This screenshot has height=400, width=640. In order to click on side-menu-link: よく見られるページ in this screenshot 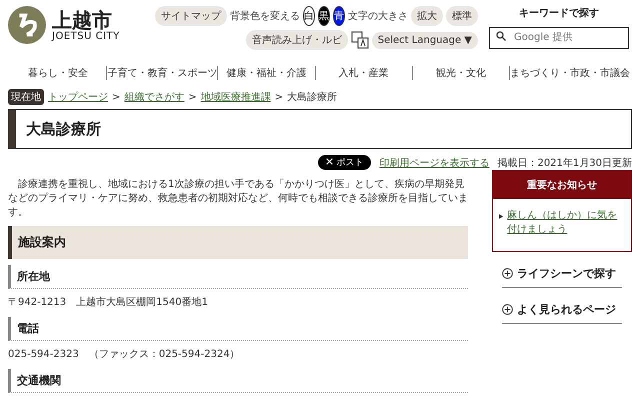, I will do `click(562, 306)`.